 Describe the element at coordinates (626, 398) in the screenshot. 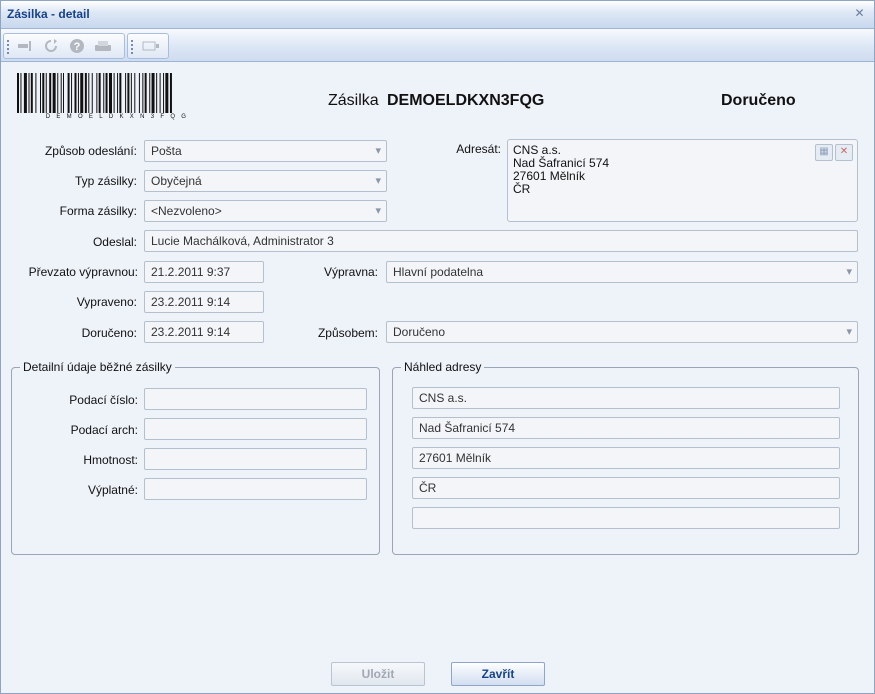

I see `preview-line: CNS a.s.` at that location.